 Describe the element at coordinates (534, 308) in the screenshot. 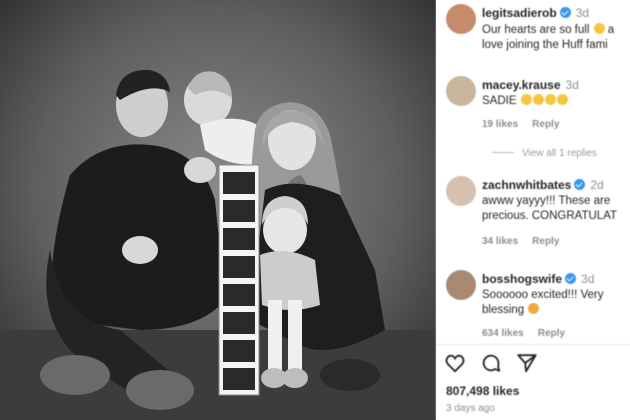

I see `folded-hands-emoji-icon` at that location.